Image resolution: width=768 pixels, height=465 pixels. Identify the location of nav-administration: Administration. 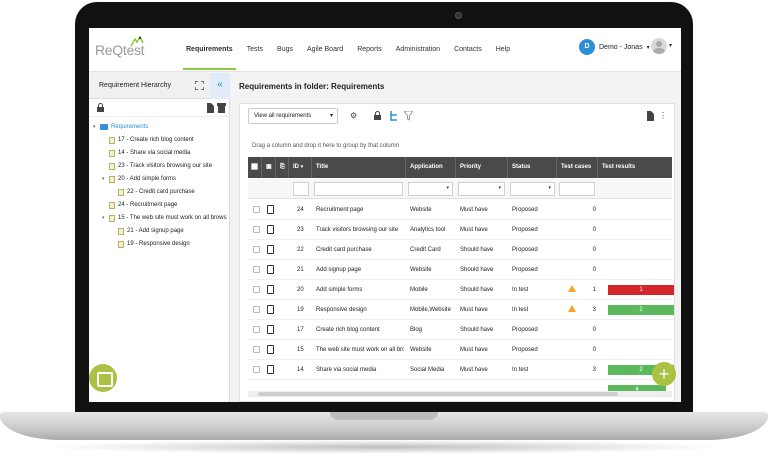
(418, 50).